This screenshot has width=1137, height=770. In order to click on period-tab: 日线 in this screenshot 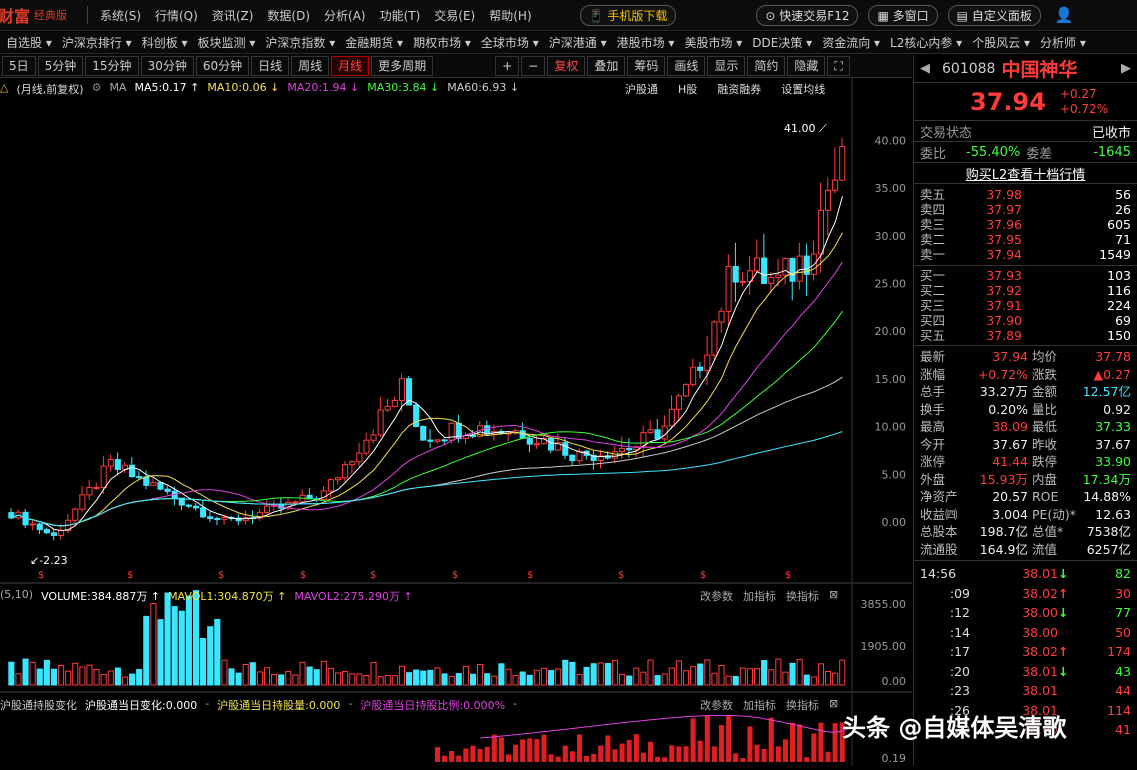, I will do `click(270, 66)`.